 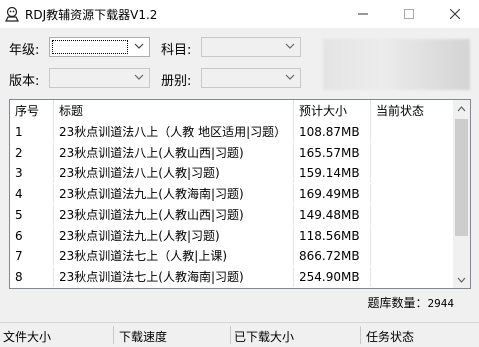 I want to click on cell-size: 165.57MB, so click(x=332, y=152).